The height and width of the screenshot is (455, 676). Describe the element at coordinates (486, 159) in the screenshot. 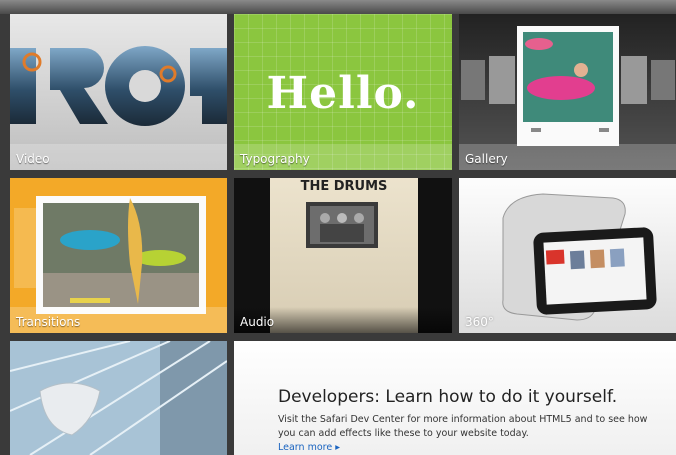

I see `tile-label: Gallery` at that location.